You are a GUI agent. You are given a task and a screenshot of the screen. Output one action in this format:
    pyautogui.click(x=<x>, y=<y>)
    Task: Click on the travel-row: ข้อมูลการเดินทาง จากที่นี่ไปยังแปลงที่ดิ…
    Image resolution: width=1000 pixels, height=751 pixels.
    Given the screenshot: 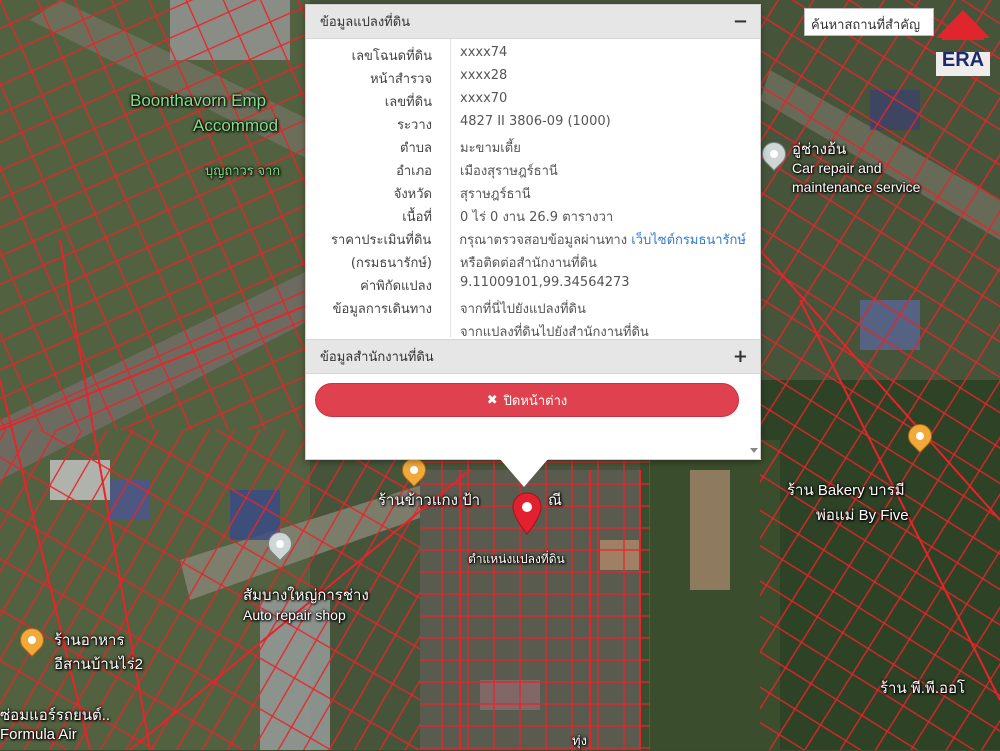 What is the action you would take?
    pyautogui.click(x=526, y=309)
    